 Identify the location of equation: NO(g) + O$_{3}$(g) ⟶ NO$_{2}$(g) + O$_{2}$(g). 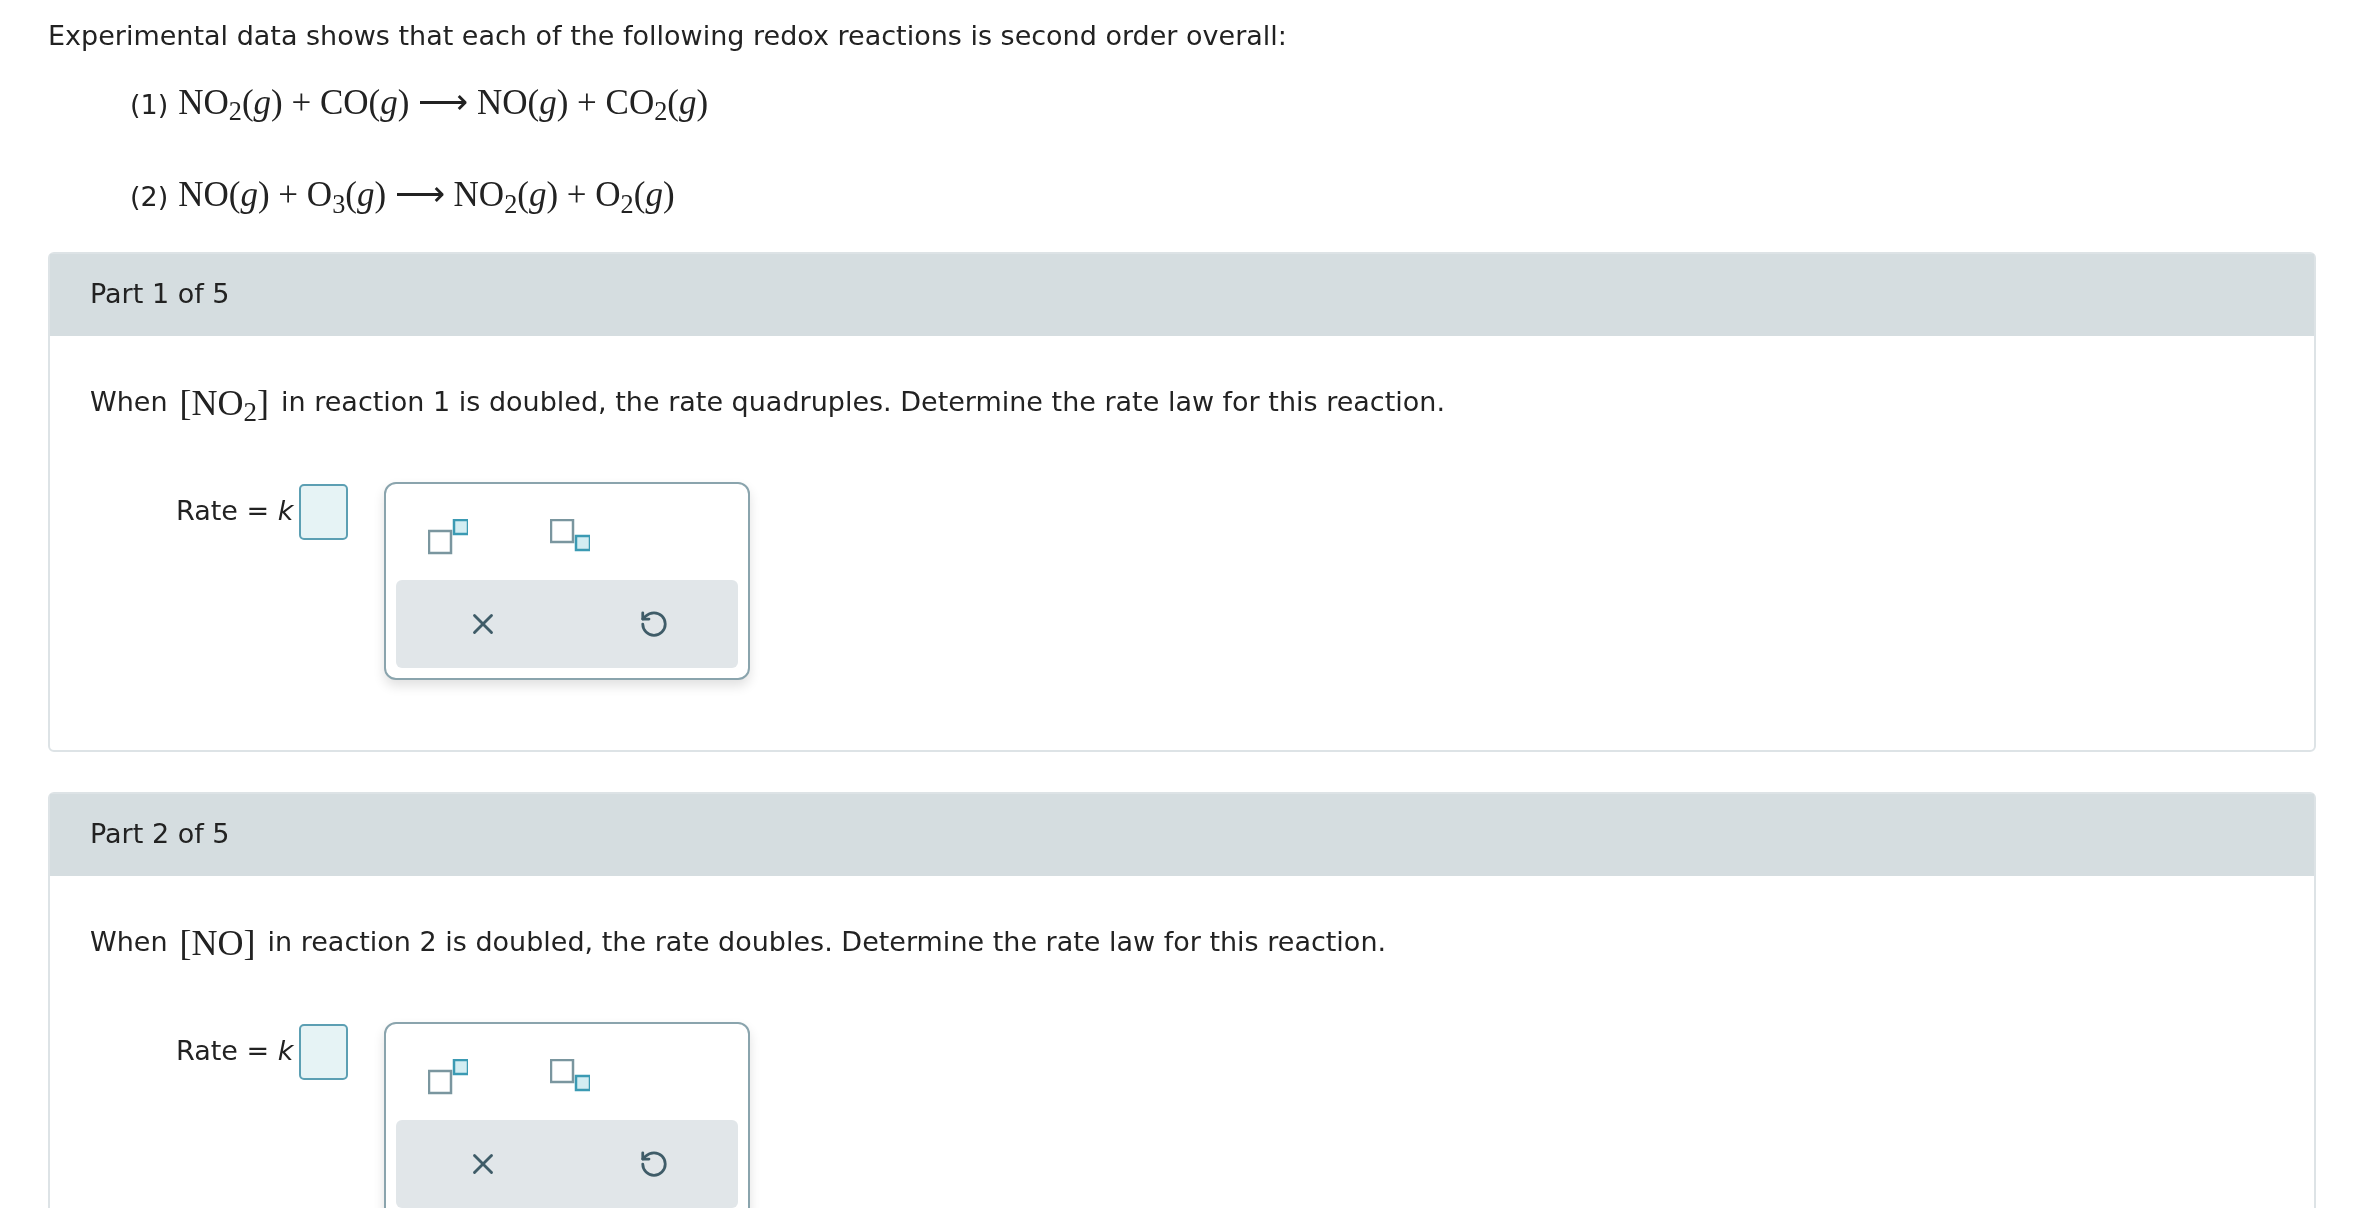
(426, 197).